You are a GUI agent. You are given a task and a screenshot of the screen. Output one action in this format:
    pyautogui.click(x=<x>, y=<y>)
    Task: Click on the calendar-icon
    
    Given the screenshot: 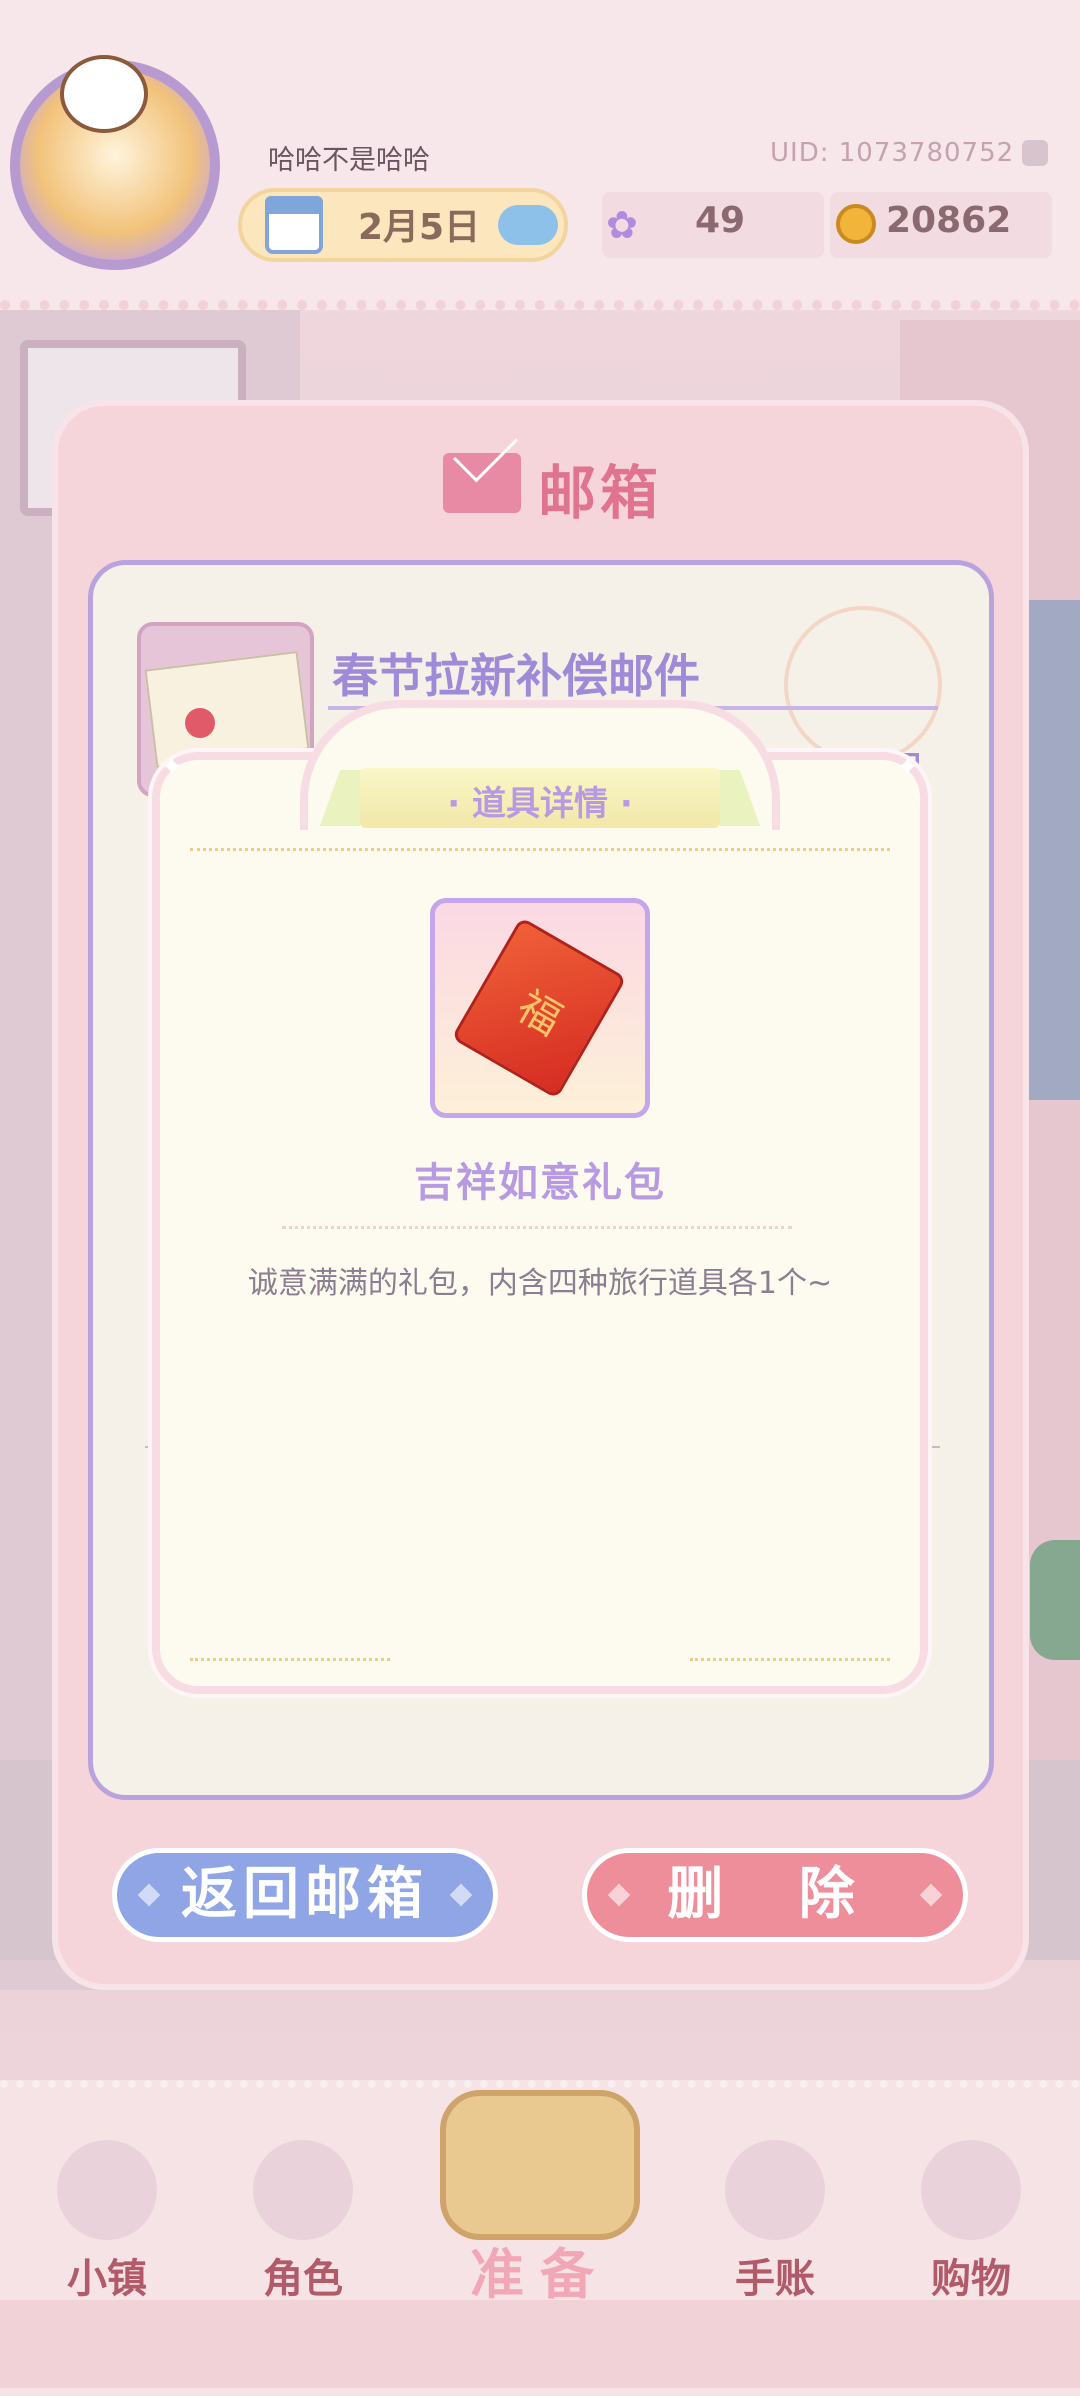 What is the action you would take?
    pyautogui.click(x=294, y=225)
    